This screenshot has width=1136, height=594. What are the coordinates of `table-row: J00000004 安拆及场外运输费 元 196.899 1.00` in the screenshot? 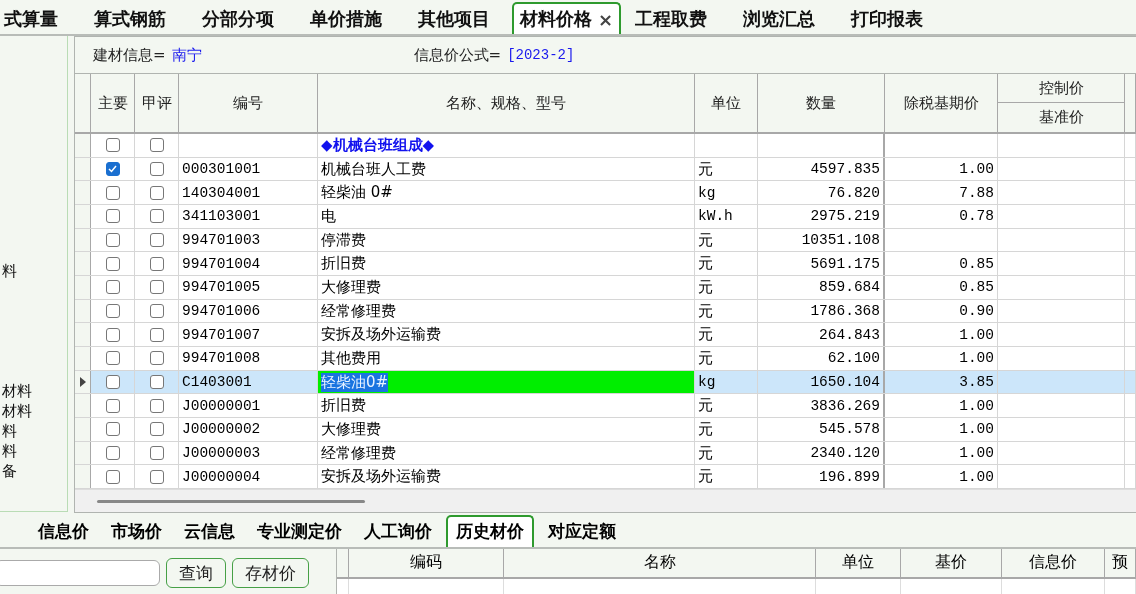 It's located at (605, 477).